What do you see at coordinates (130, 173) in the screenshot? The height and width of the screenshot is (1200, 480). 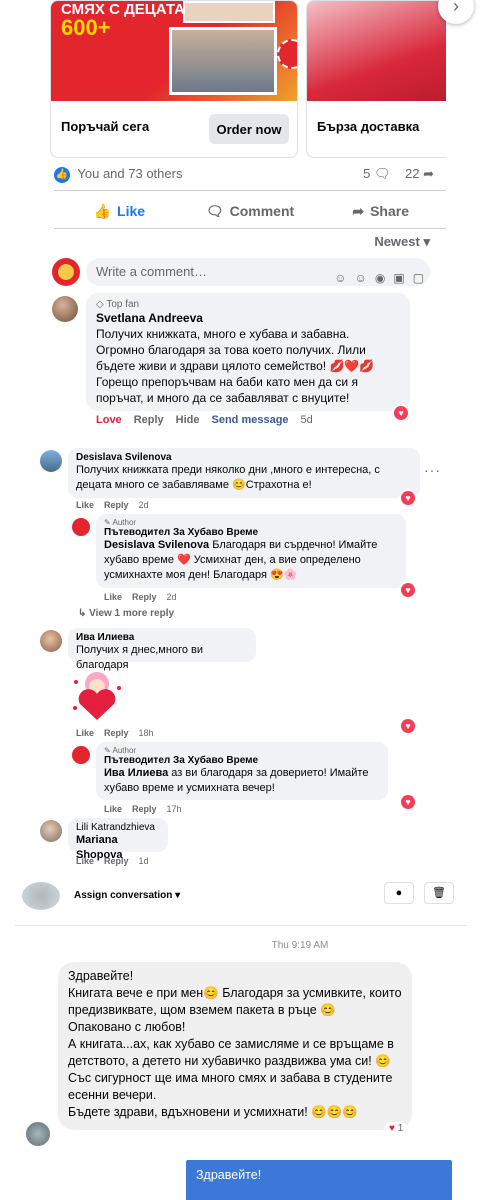 I see `reactions-text: You and 73 others` at bounding box center [130, 173].